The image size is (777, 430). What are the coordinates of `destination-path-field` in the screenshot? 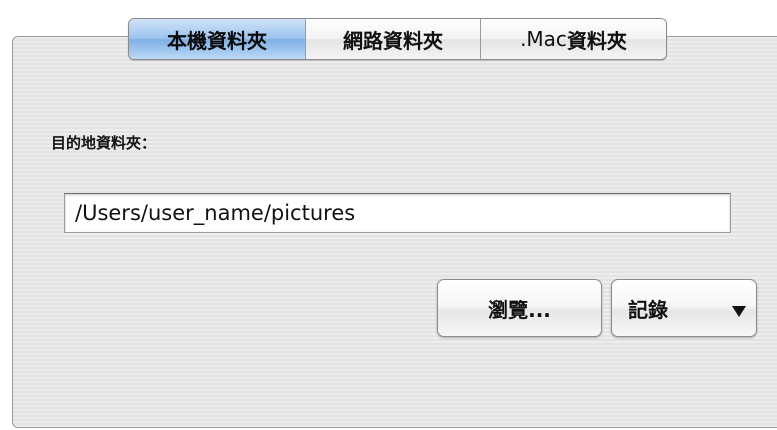 It's located at (397, 213).